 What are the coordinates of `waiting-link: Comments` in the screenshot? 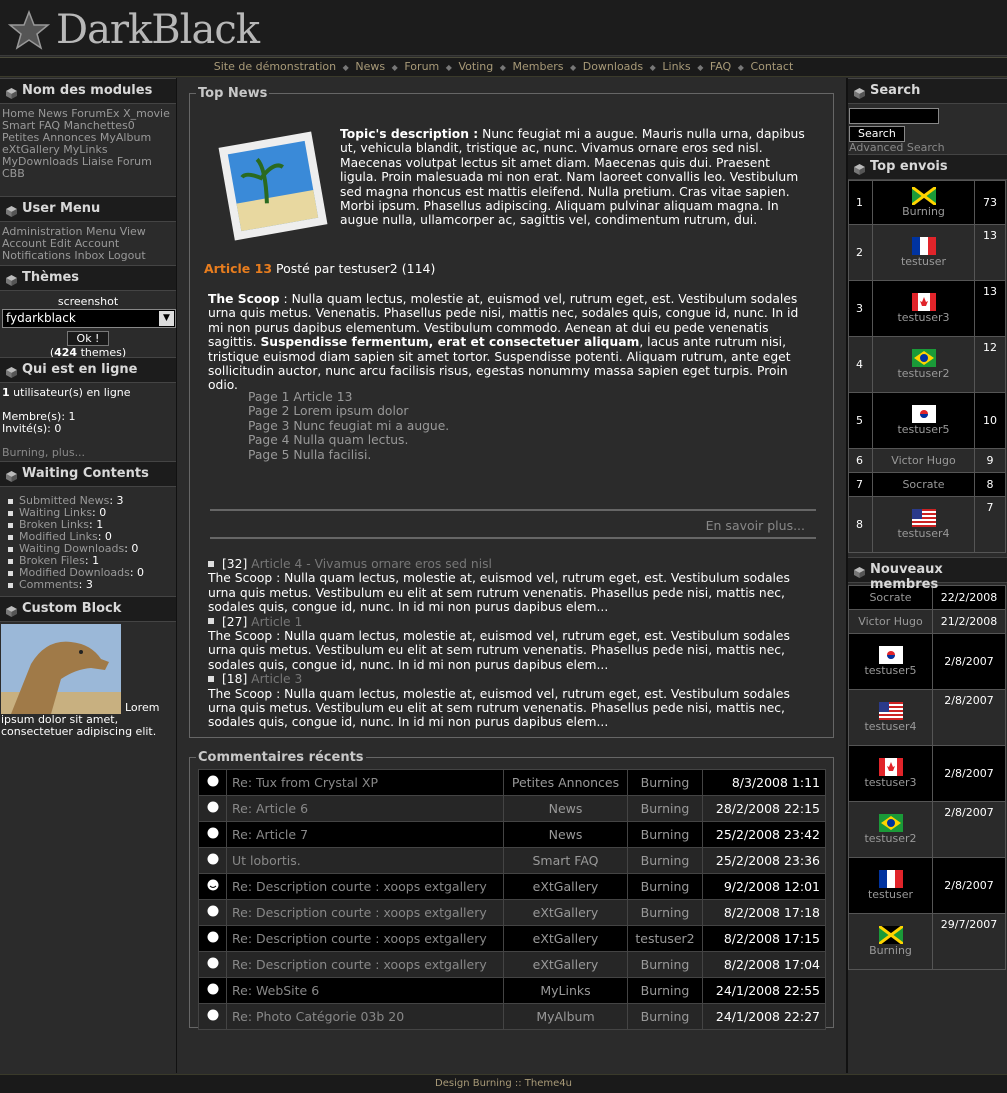 It's located at (49, 584).